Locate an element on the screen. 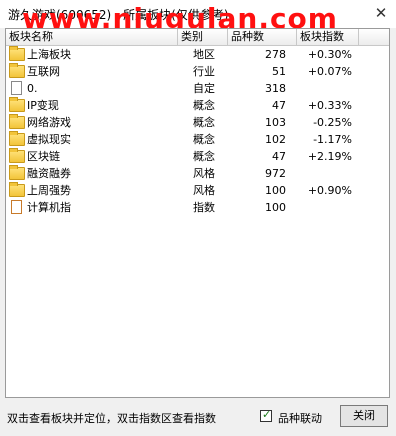 Image resolution: width=396 pixels, height=436 pixels. table-row: IP变现 概念 47 +0.33% is located at coordinates (197, 105).